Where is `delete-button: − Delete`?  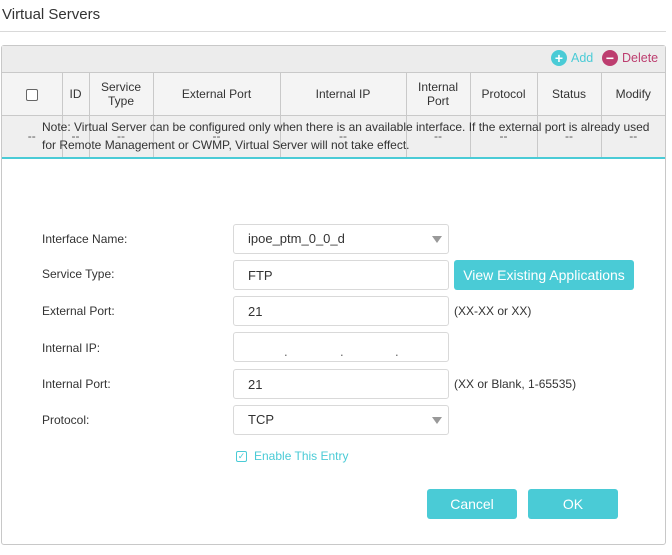
delete-button: − Delete is located at coordinates (630, 58).